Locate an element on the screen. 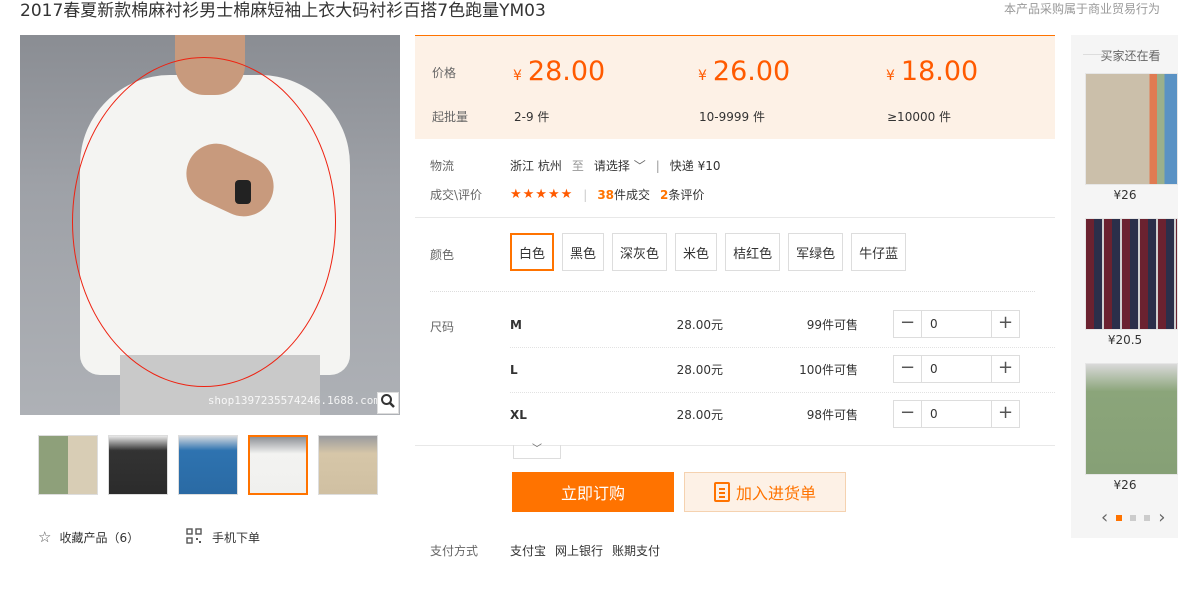 The width and height of the screenshot is (1178, 598). size-stock: 99件可售 is located at coordinates (832, 325).